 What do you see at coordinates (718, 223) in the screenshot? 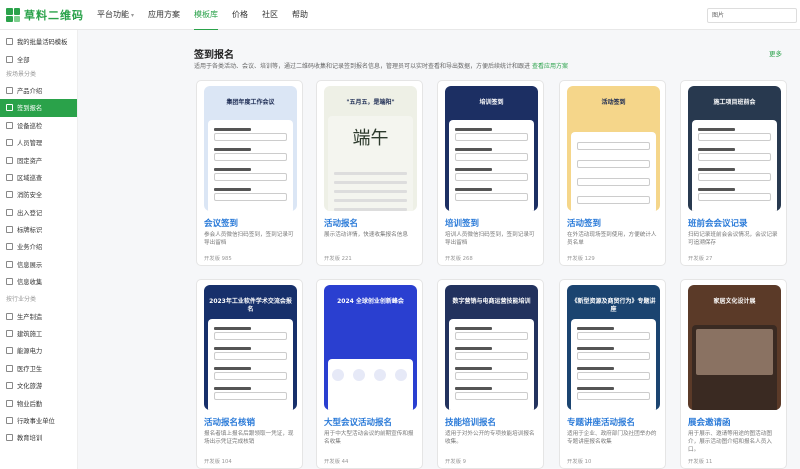
I see `card-title: 班前会会议记录` at bounding box center [718, 223].